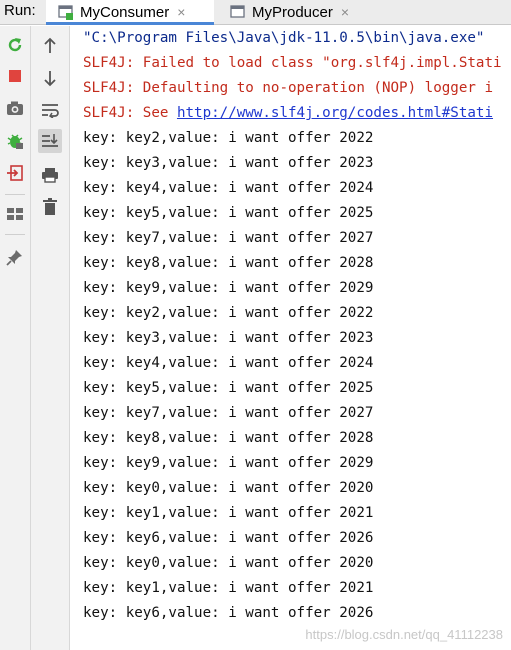  I want to click on scroll-to-end-icon, so click(50, 141).